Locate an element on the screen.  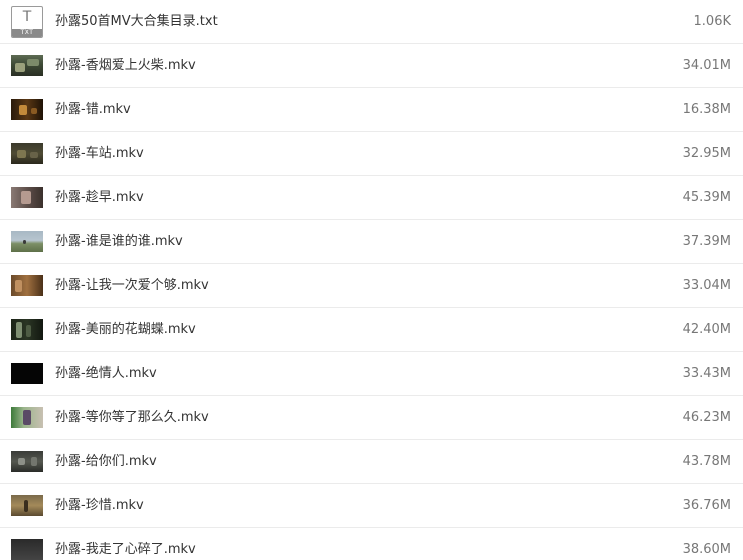
file-name: 孙露-美丽的花蝴蝶.mkv is located at coordinates (125, 329).